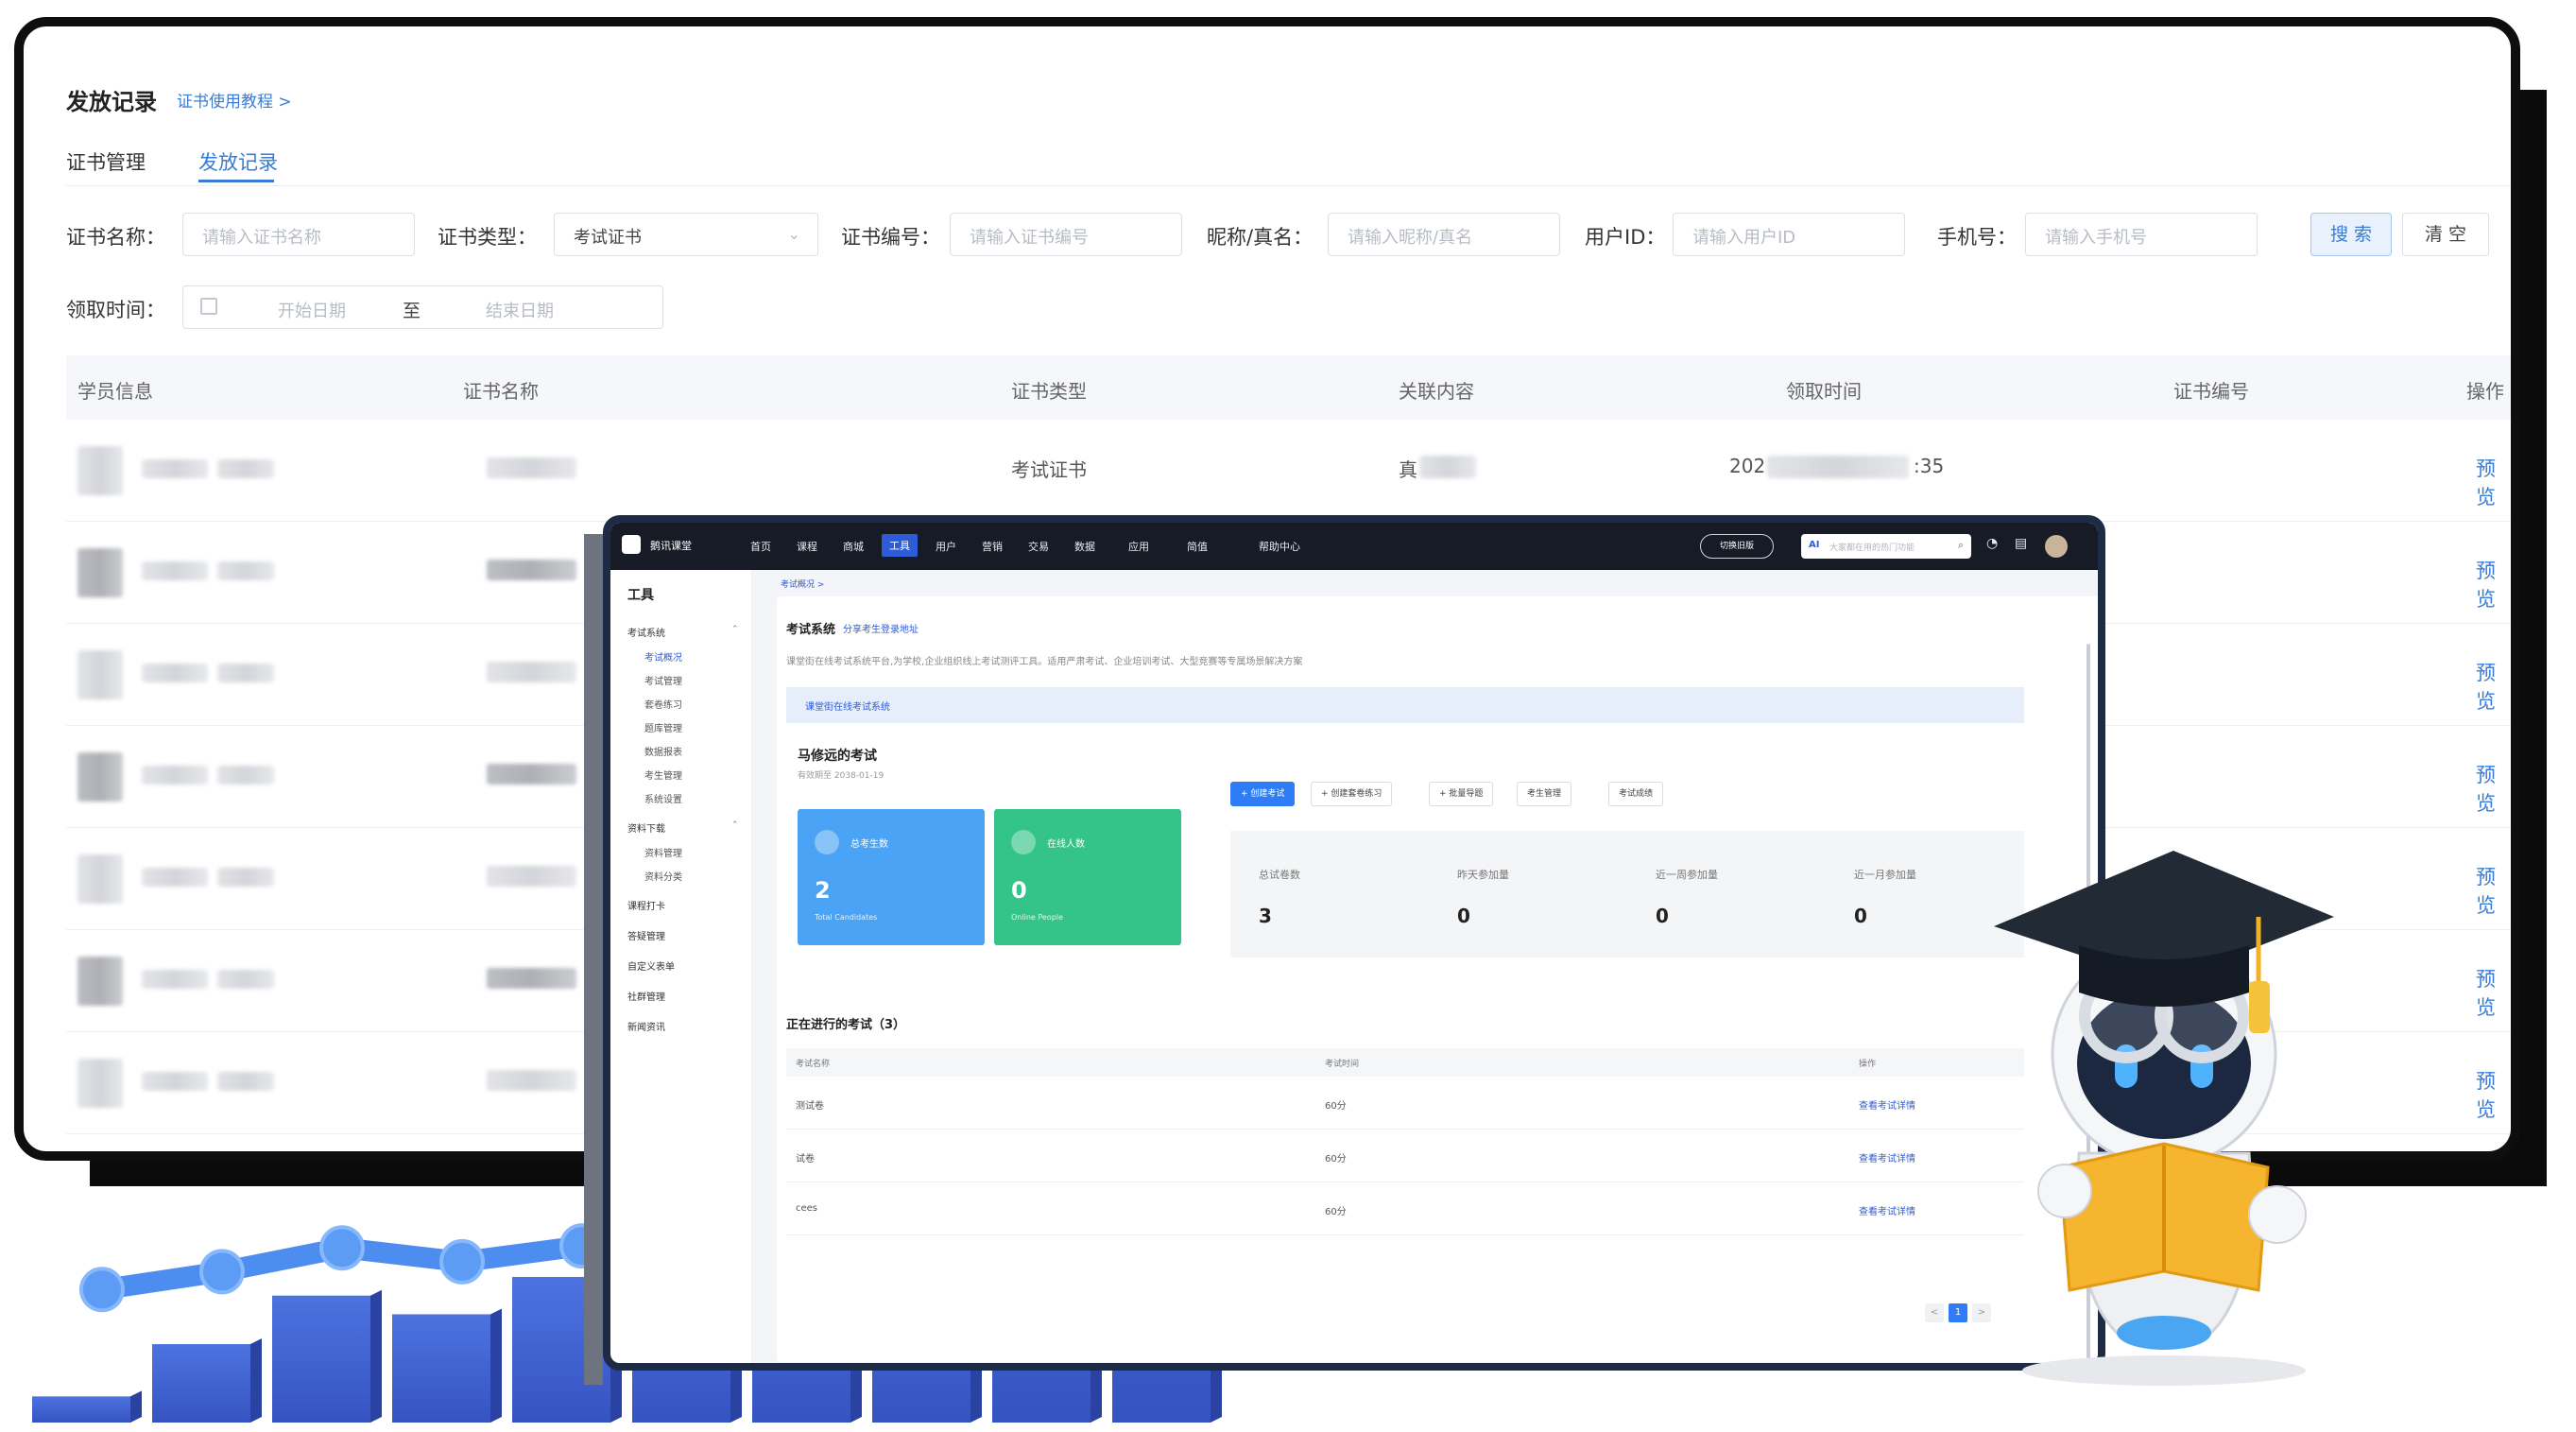 This screenshot has width=2576, height=1432. Describe the element at coordinates (631, 545) in the screenshot. I see `app-logo` at that location.